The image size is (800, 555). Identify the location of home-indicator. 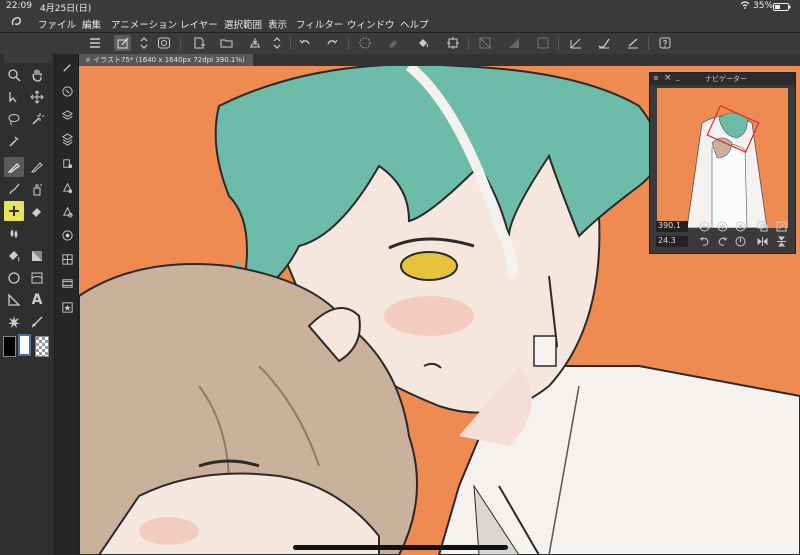
(400, 547).